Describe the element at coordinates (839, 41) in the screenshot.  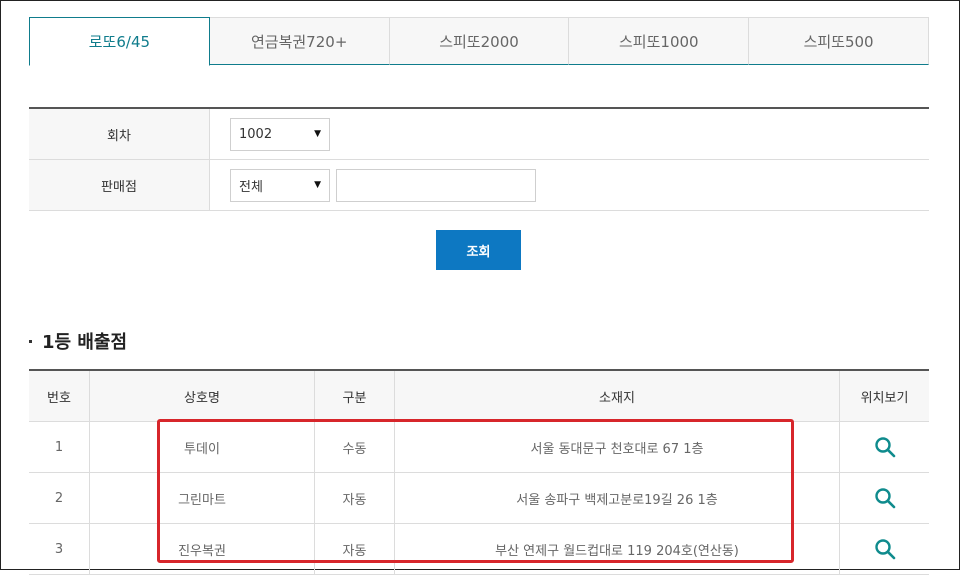
I see `tab-speetto500: 스피또500` at that location.